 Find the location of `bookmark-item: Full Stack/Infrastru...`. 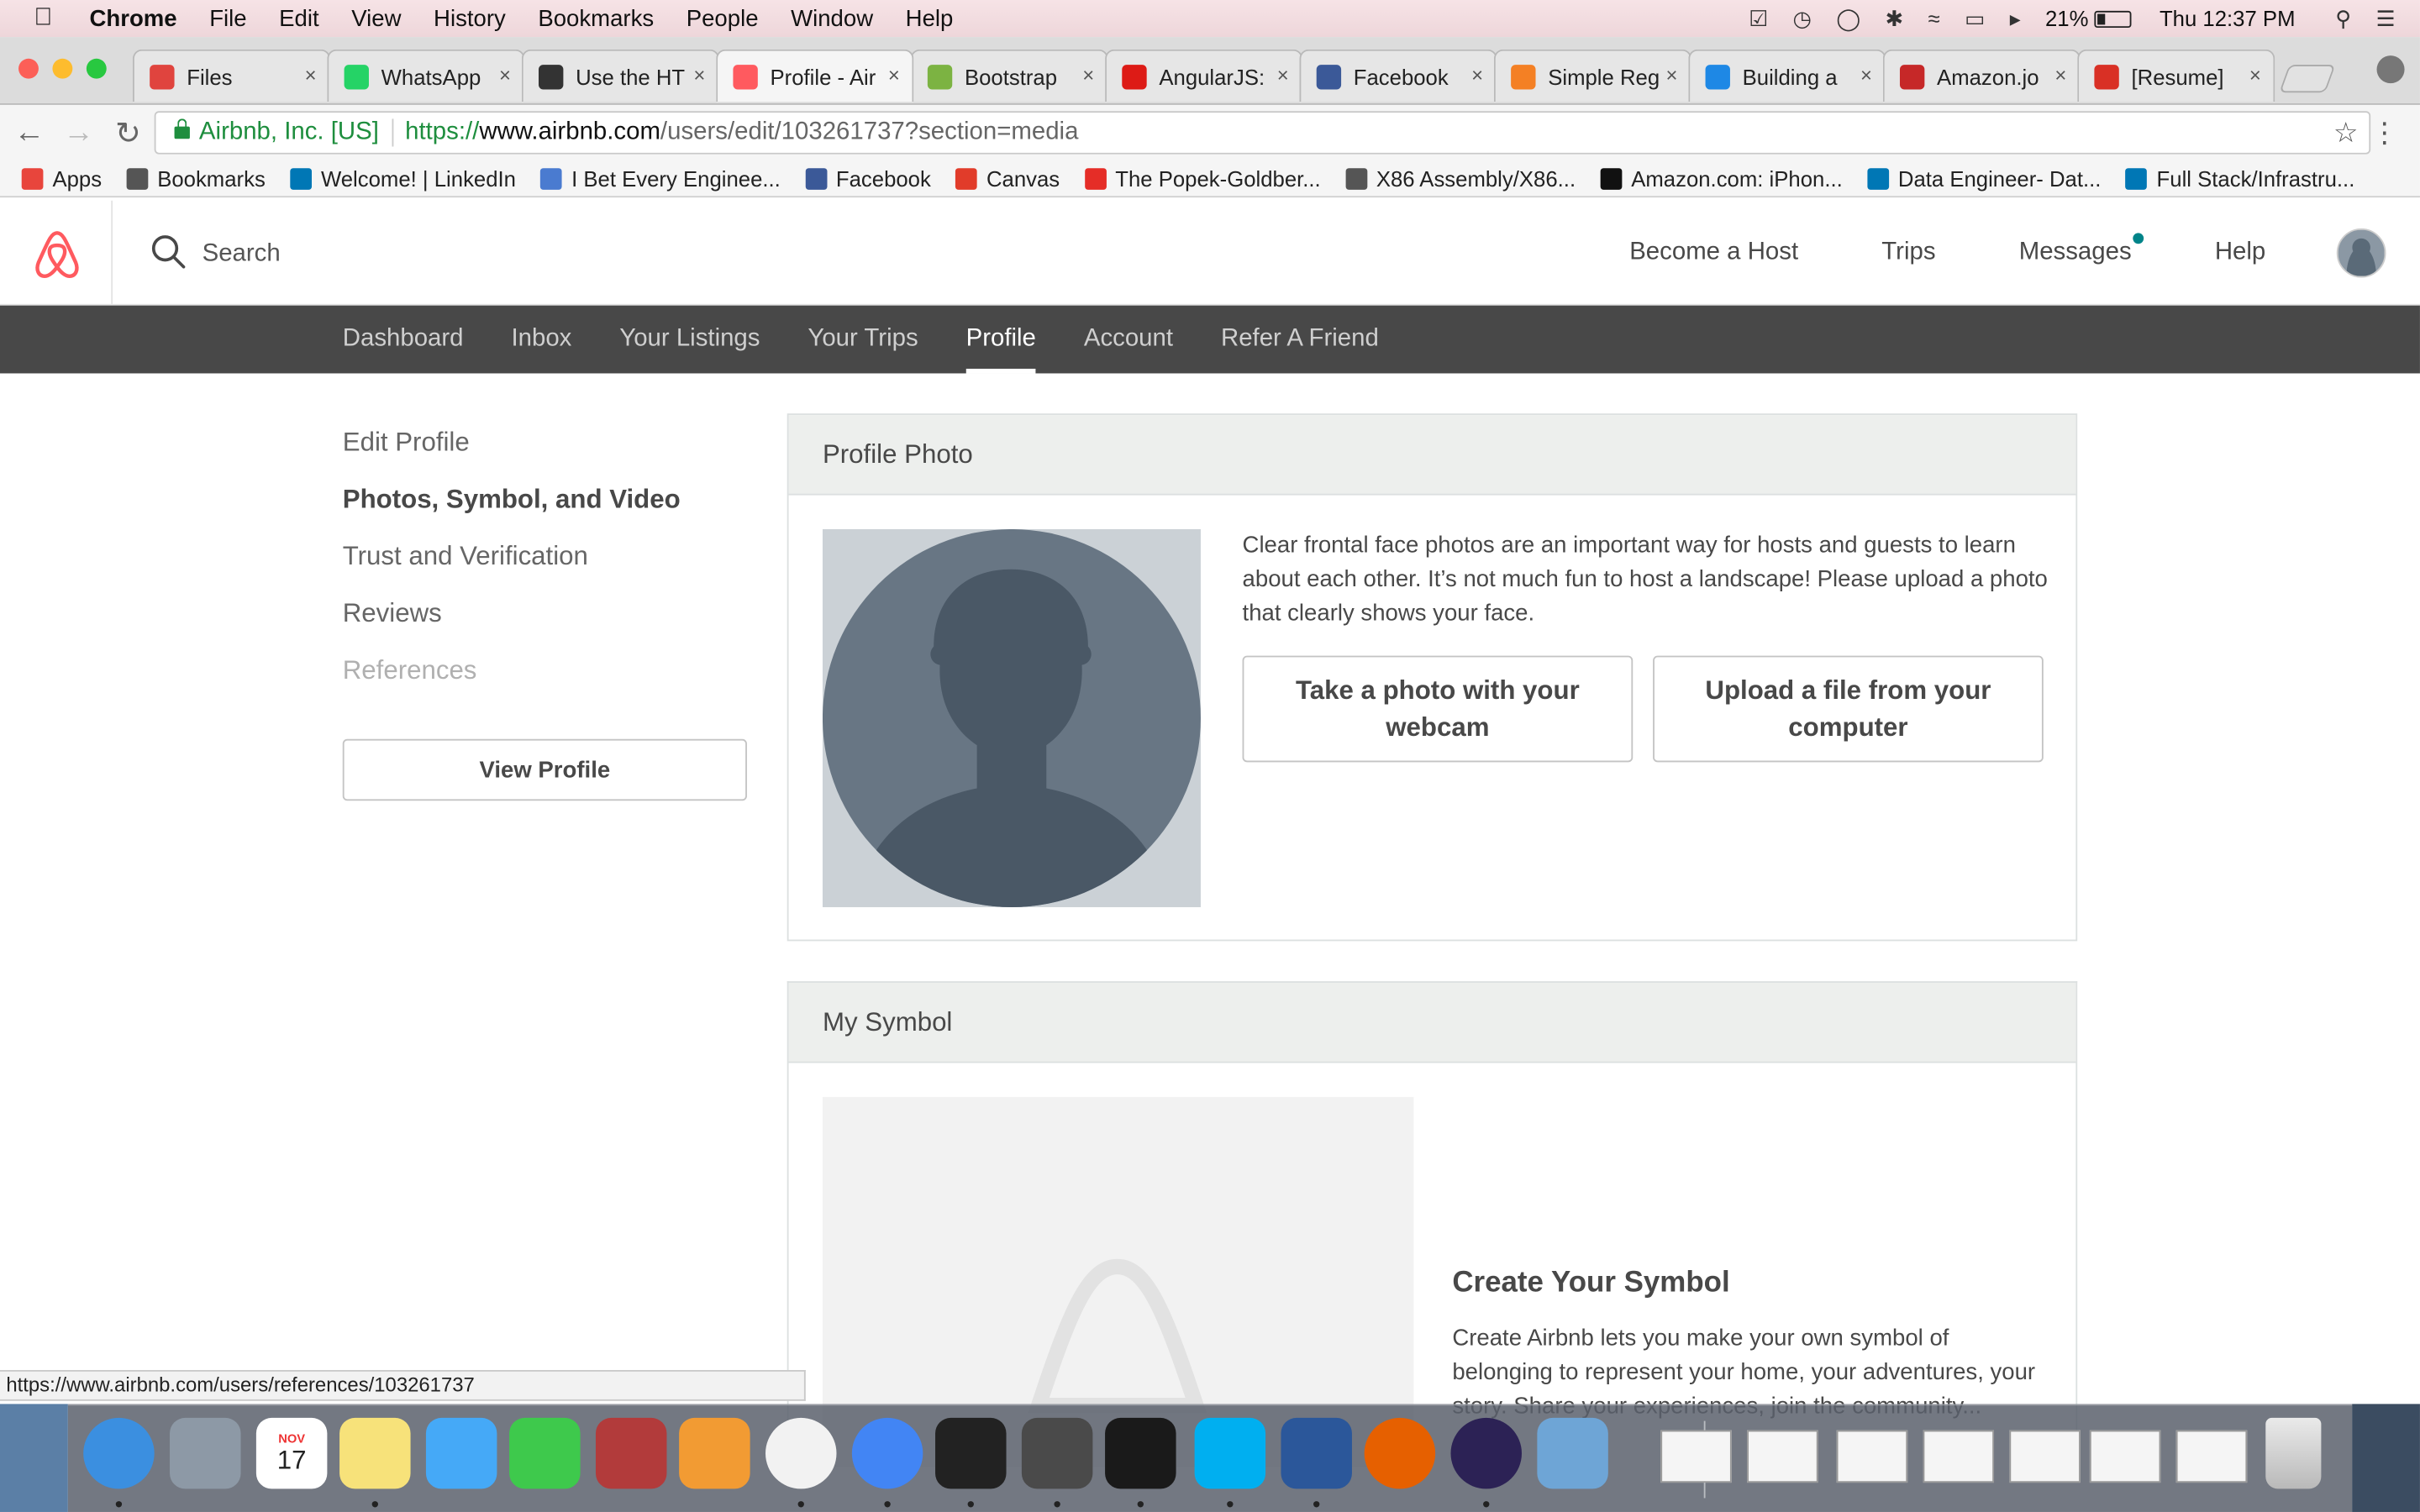

bookmark-item: Full Stack/Infrastru... is located at coordinates (2239, 178).